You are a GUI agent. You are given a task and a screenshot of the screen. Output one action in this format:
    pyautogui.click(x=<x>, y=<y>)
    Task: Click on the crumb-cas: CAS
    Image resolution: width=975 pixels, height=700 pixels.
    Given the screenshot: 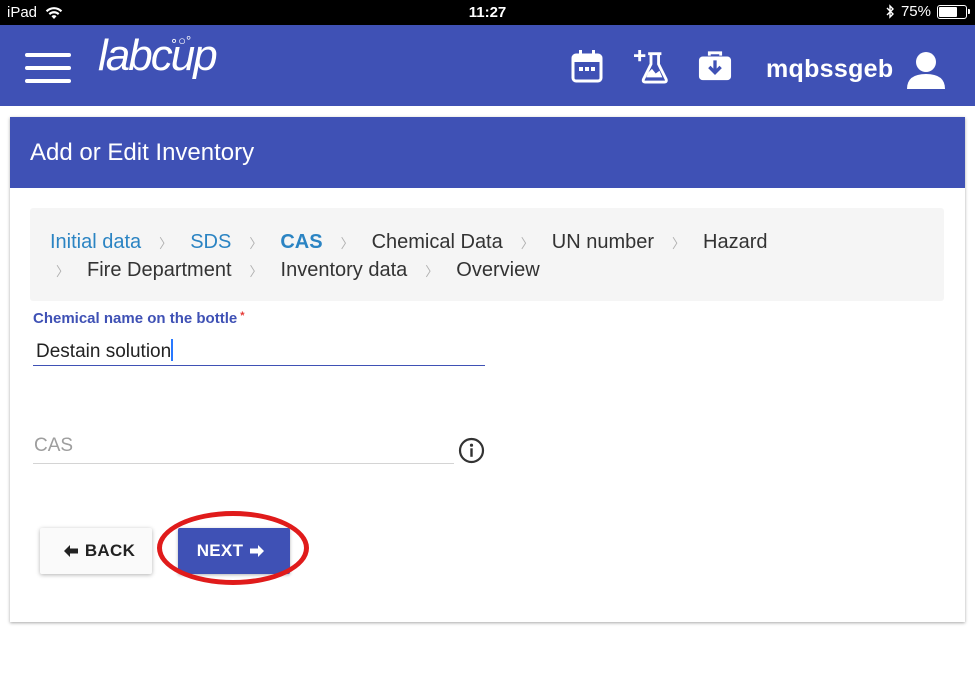 What is the action you would take?
    pyautogui.click(x=301, y=242)
    